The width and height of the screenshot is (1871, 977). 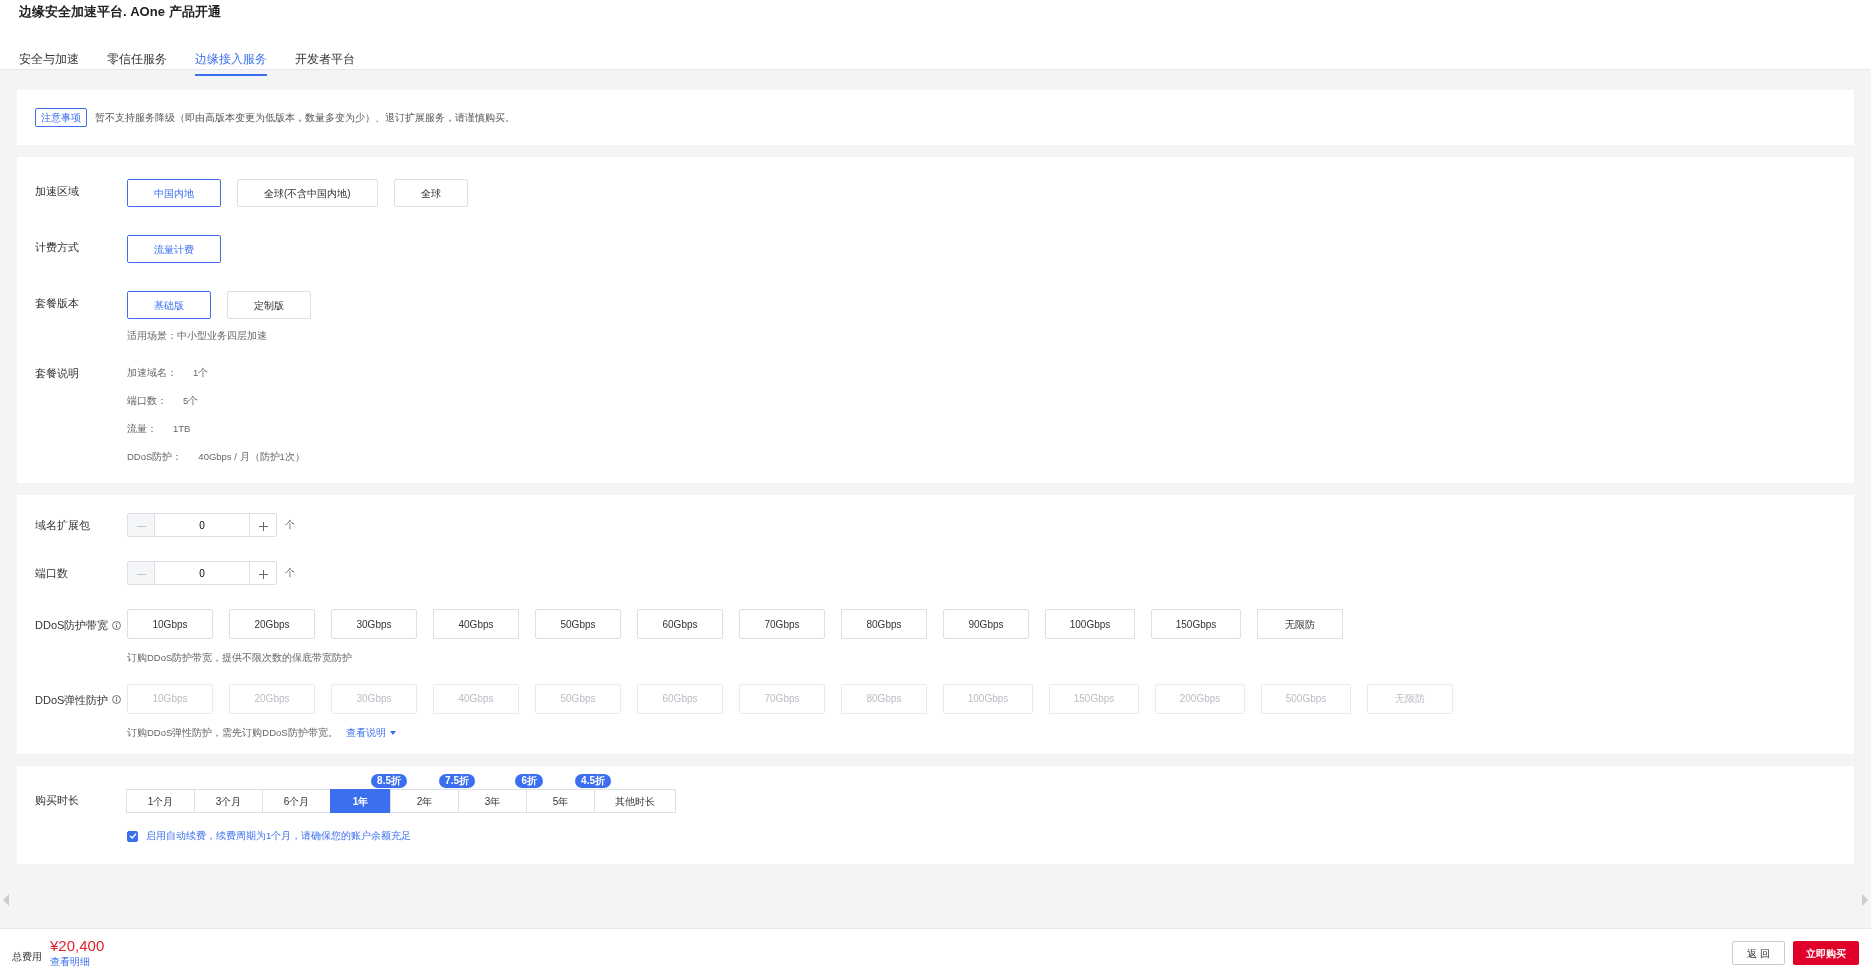 I want to click on field-label: 计费方式, so click(x=57, y=247).